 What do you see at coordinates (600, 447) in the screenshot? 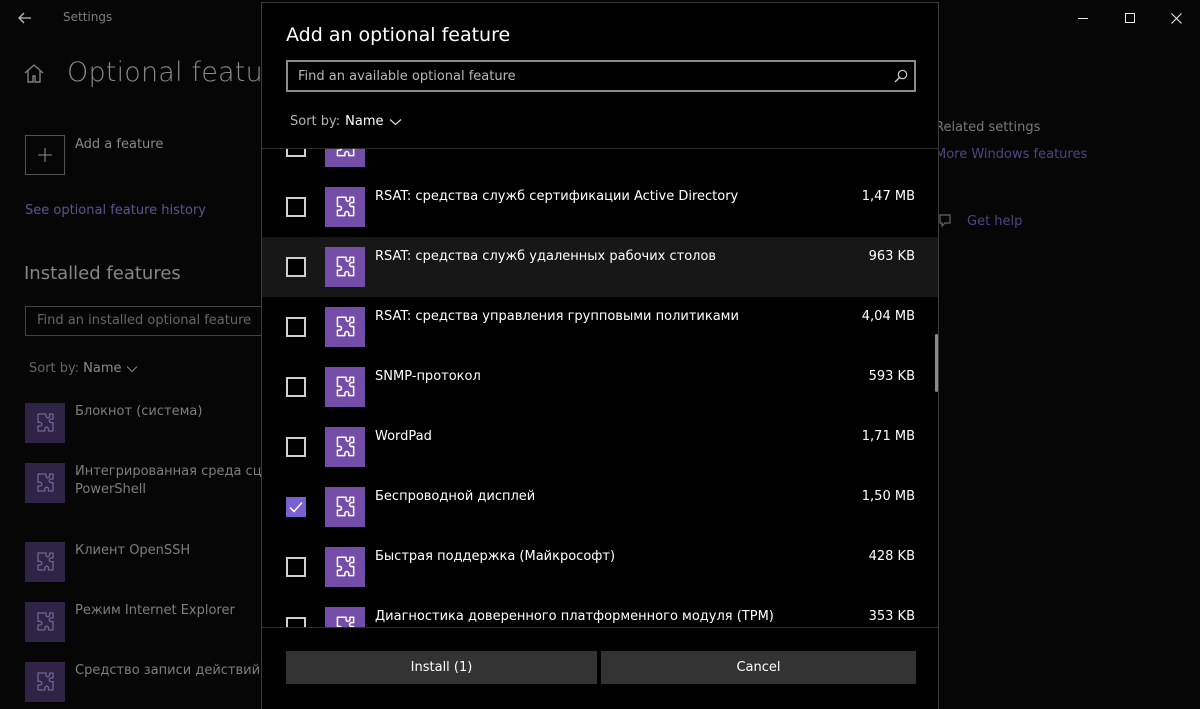
I see `feature-row: WordPad 1,71 MB` at bounding box center [600, 447].